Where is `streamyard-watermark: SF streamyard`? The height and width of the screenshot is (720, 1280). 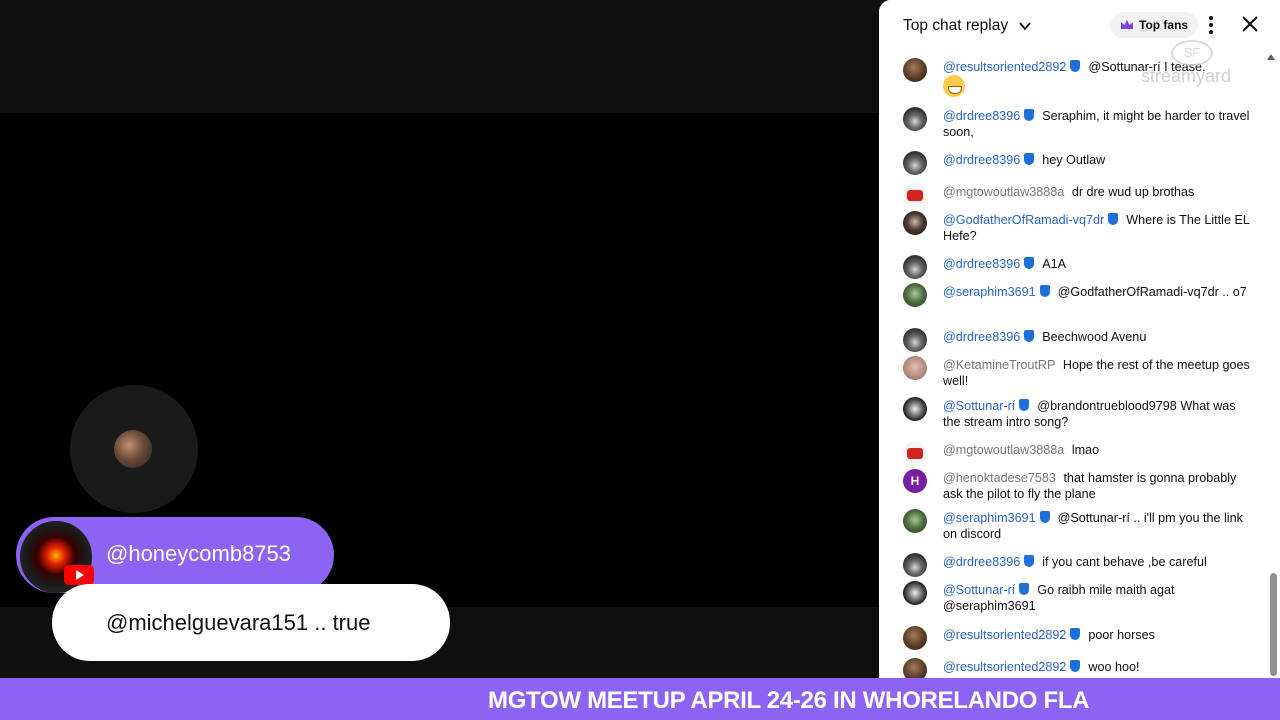 streamyard-watermark: SF streamyard is located at coordinates (1186, 63).